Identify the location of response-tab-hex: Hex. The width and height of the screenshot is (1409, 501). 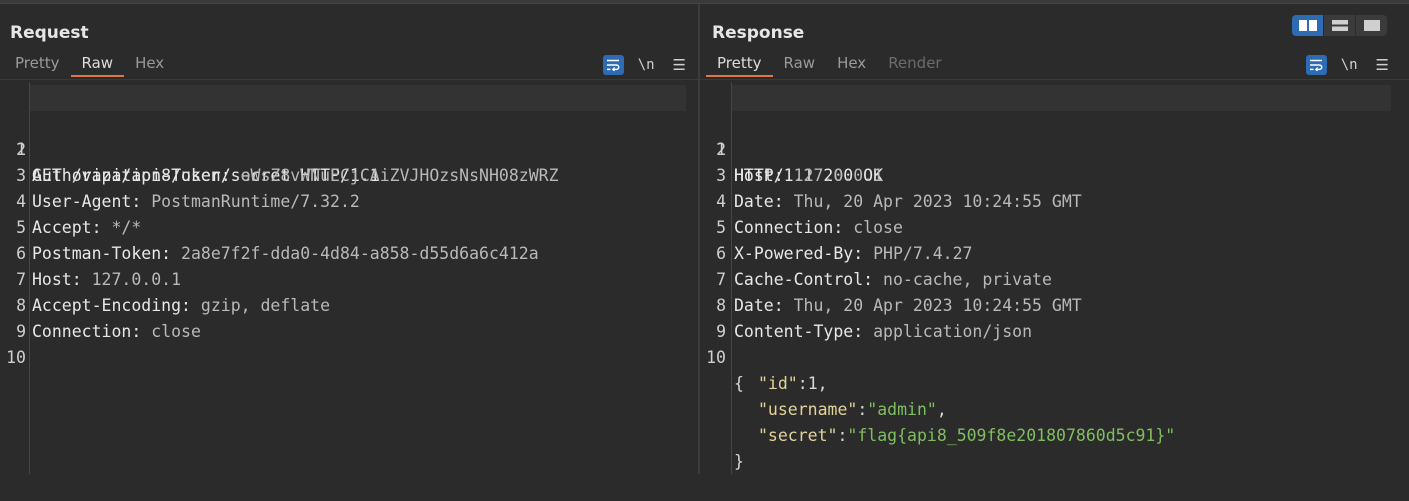
(851, 65).